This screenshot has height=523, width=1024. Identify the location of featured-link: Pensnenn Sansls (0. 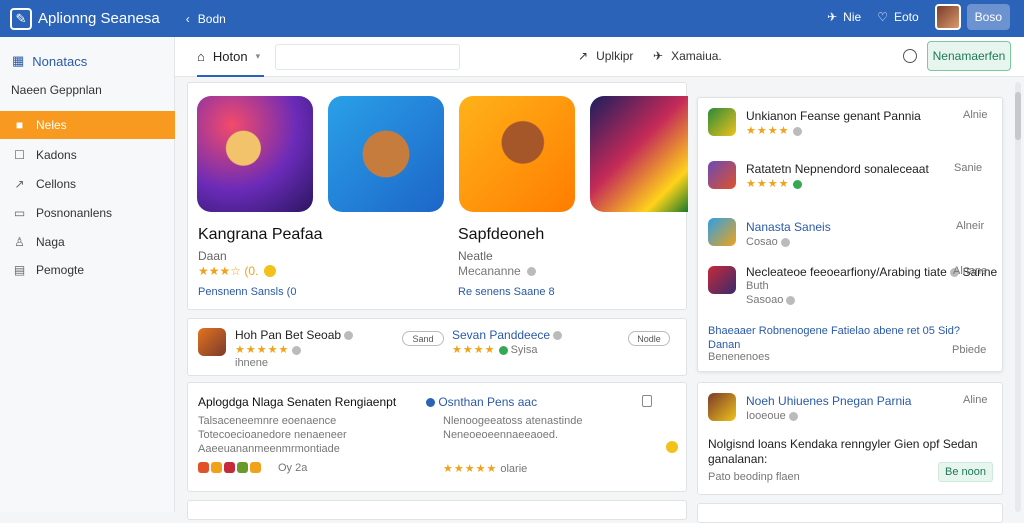
(247, 292).